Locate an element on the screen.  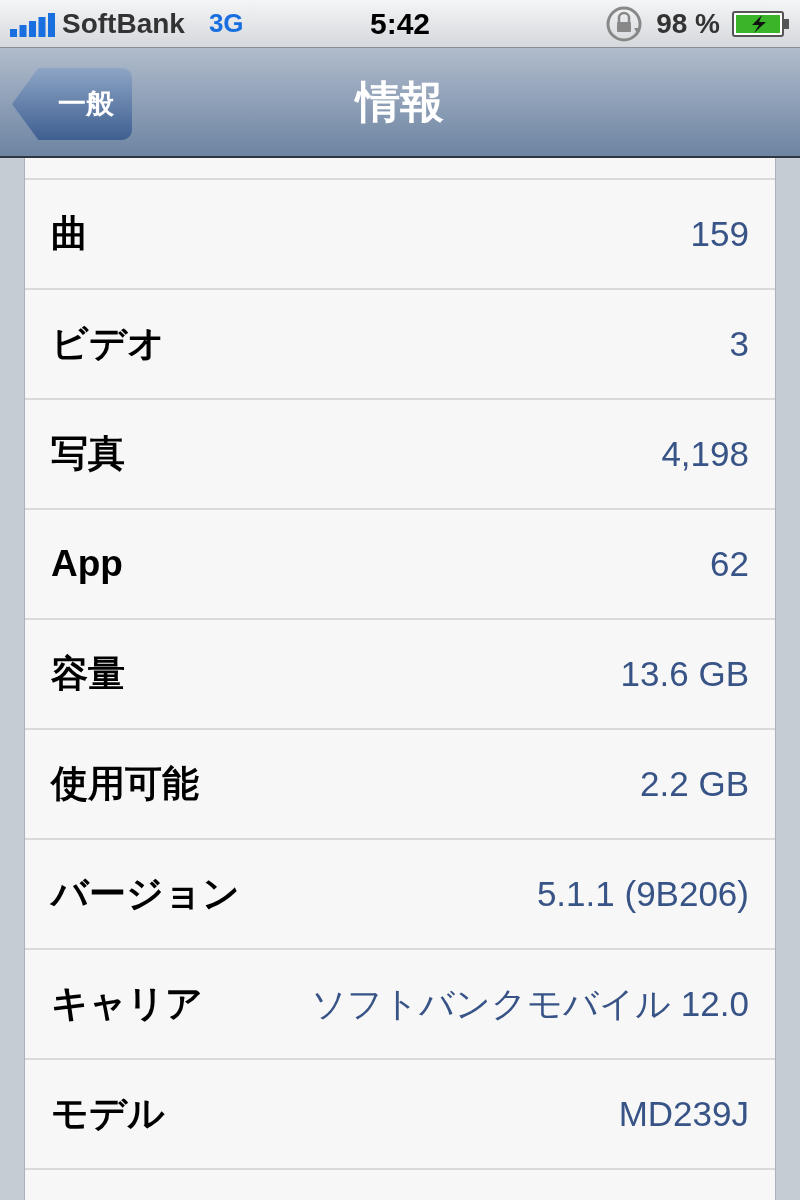
signal-icon is located at coordinates (33, 23).